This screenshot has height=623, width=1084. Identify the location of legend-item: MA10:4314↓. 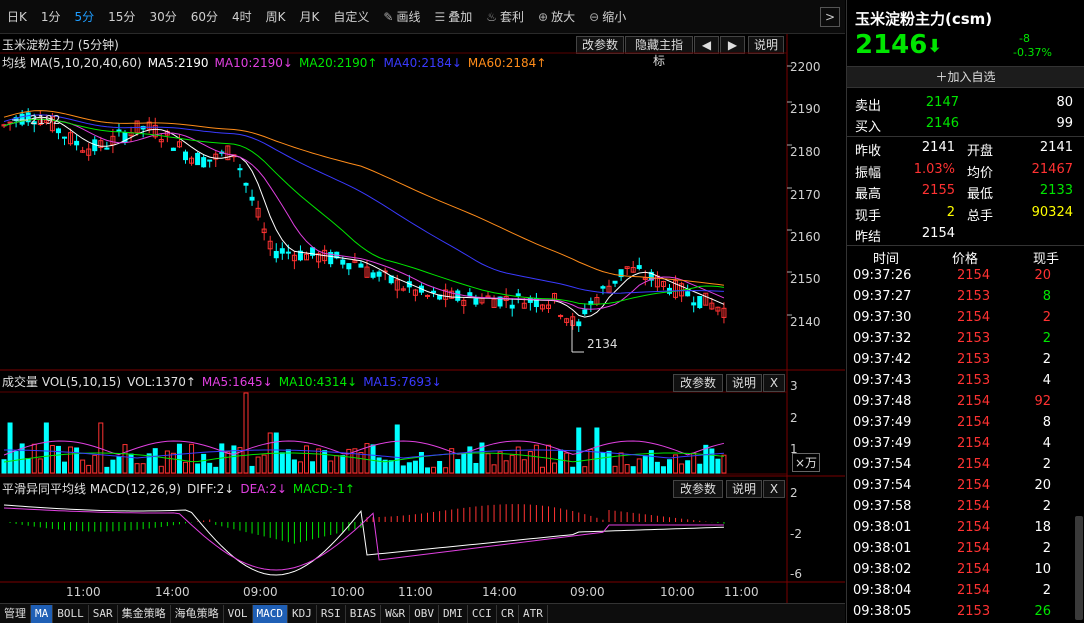
(318, 382).